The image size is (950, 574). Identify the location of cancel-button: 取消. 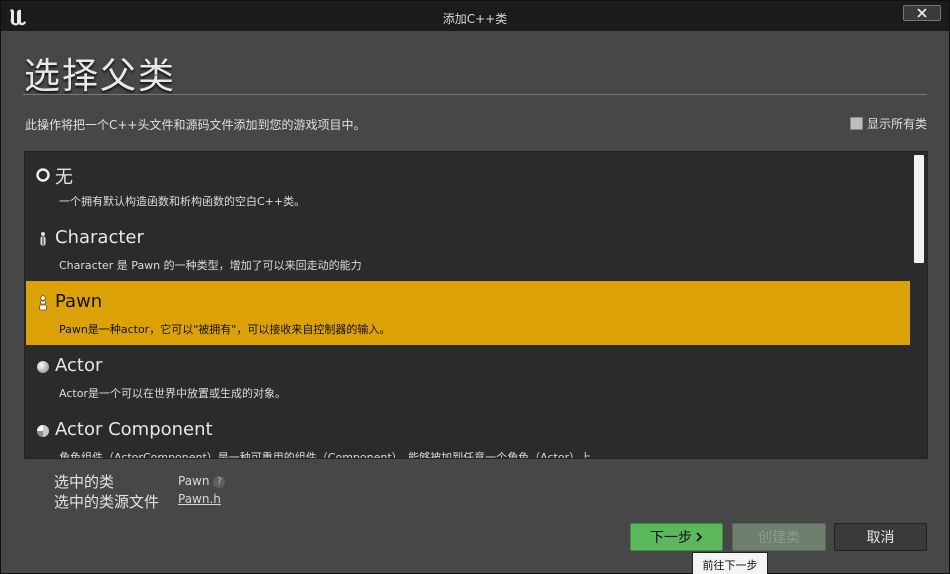
(880, 537).